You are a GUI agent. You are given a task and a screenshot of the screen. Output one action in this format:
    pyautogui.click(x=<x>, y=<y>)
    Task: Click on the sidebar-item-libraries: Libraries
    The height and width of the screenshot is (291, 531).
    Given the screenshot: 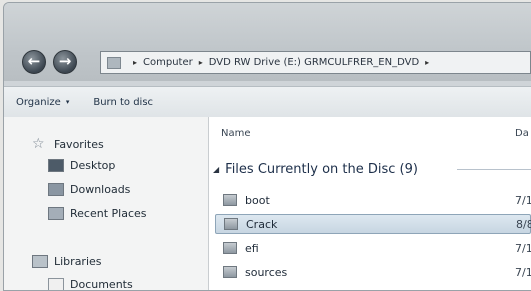 What is the action you would take?
    pyautogui.click(x=67, y=261)
    